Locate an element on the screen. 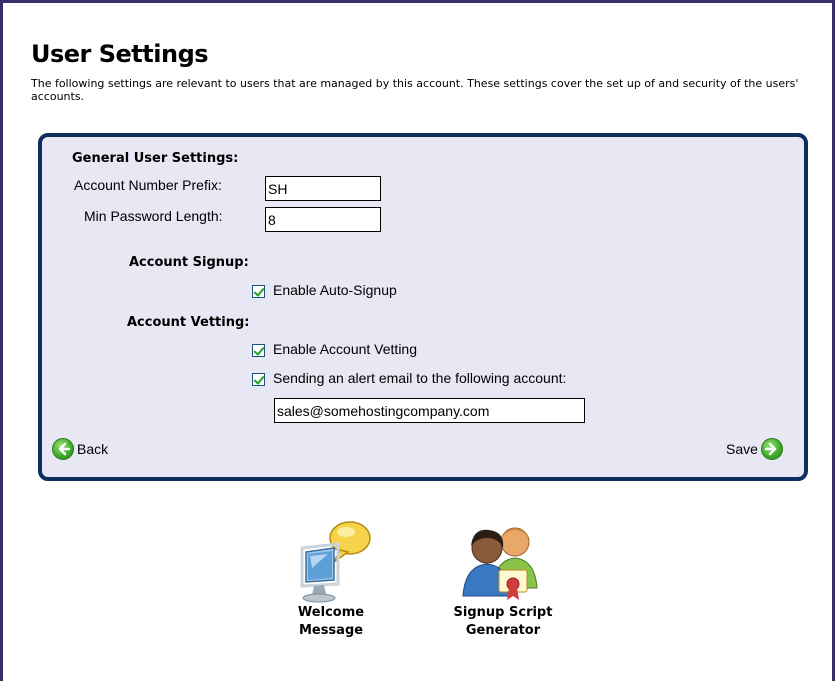 Image resolution: width=835 pixels, height=681 pixels. alert-email-checkbox is located at coordinates (258, 379).